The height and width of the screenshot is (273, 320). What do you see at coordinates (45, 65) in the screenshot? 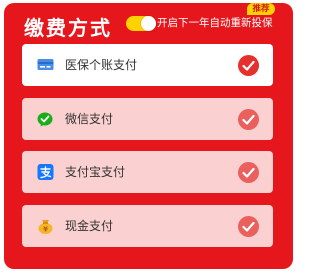
I see `medical-card-icon` at bounding box center [45, 65].